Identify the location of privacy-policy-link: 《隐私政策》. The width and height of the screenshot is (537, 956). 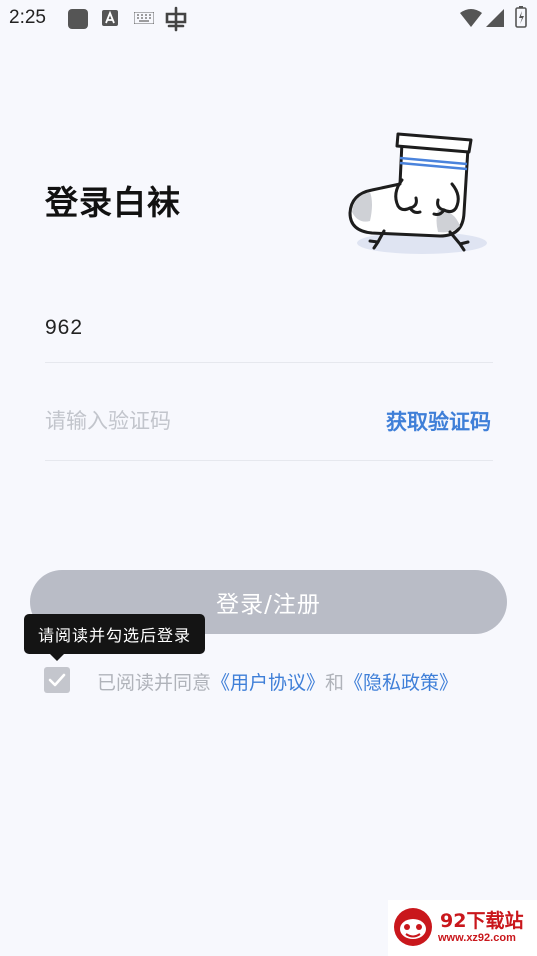
(401, 683).